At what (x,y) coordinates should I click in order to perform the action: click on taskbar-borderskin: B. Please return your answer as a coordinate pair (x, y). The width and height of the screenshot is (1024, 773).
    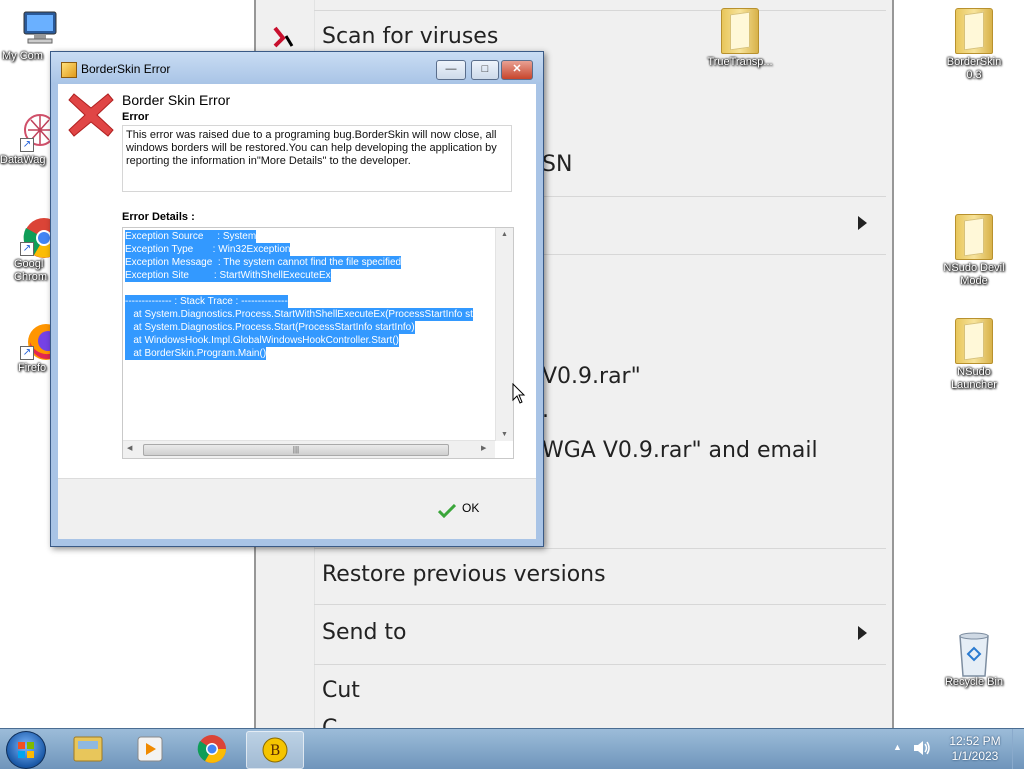
    Looking at the image, I should click on (275, 750).